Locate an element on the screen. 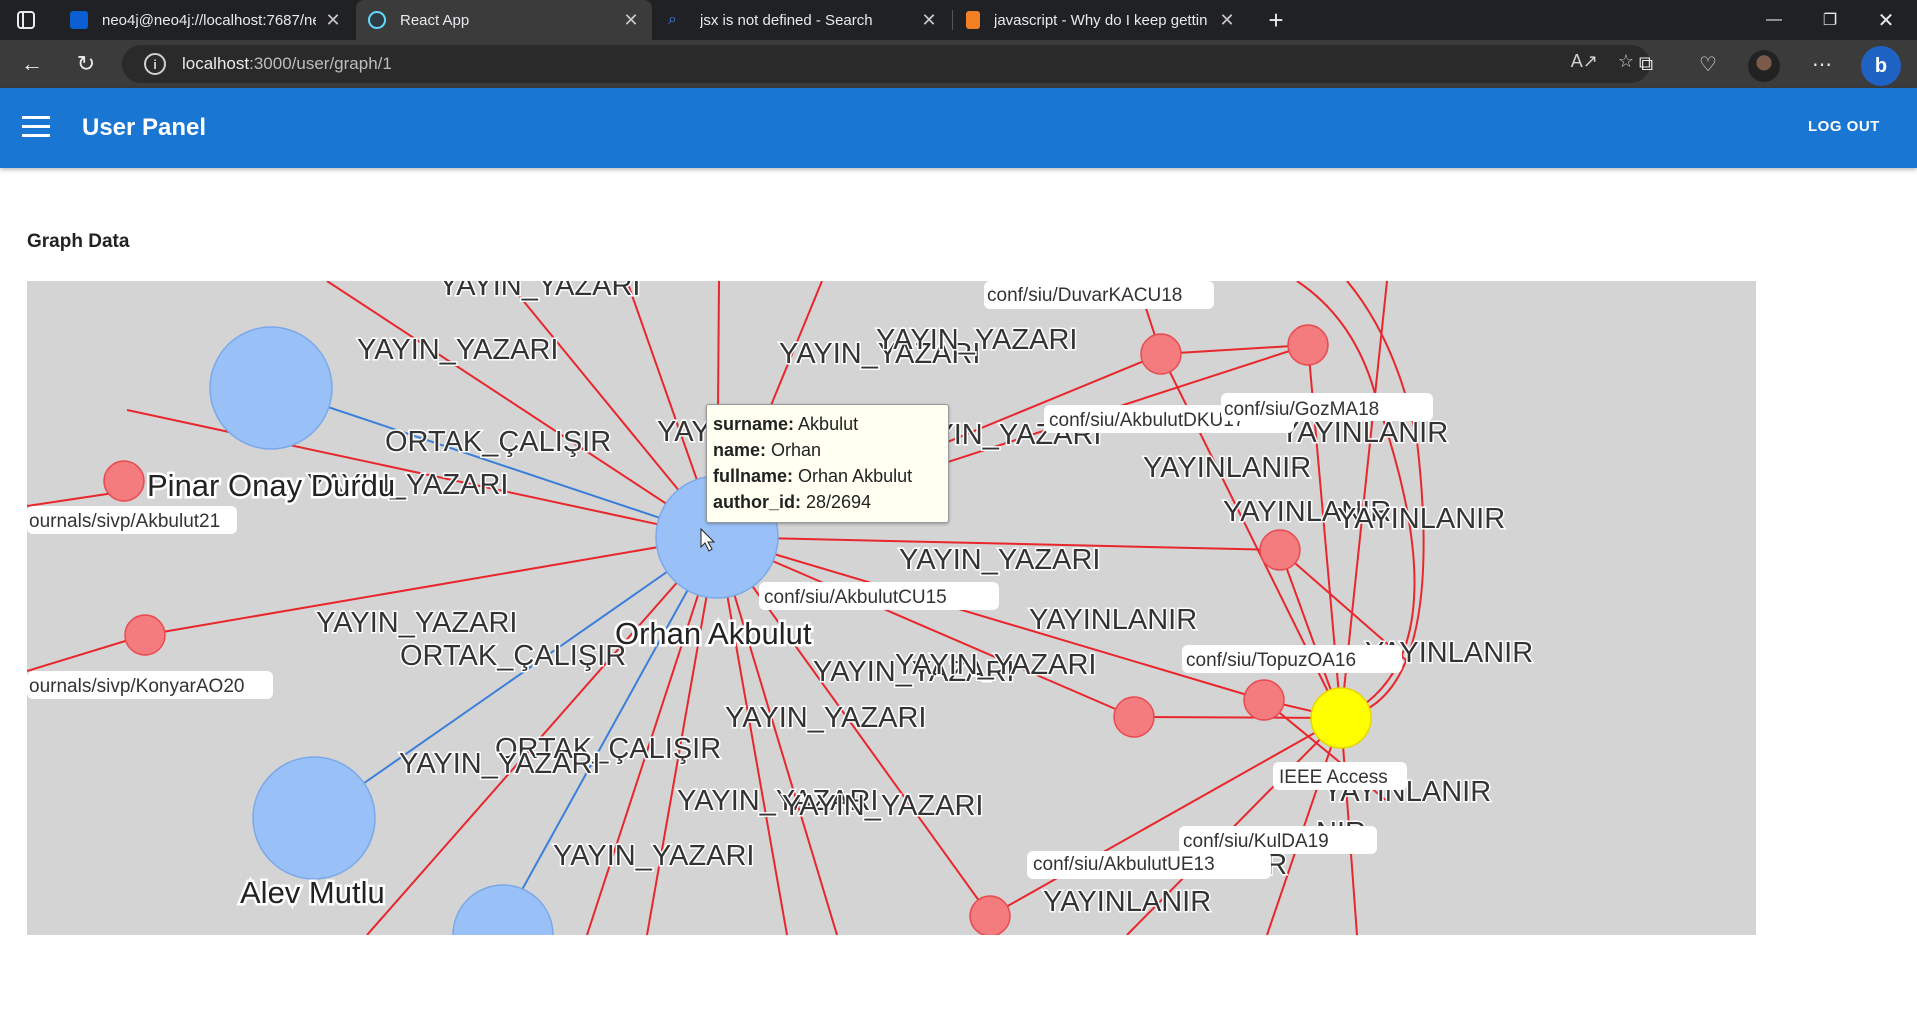  tooltip-row: fullname: Orhan Akbulut is located at coordinates (827, 476).